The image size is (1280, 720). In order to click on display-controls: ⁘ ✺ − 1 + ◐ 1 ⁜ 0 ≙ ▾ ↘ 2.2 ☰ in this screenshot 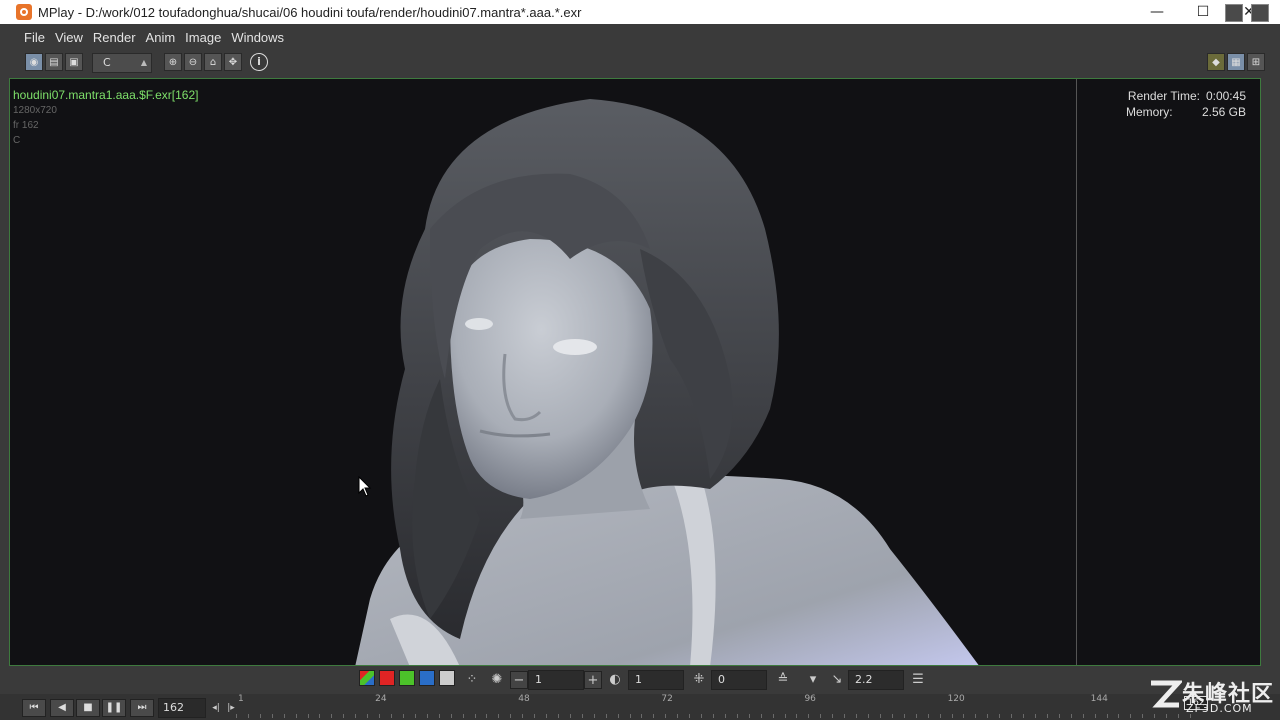, I will do `click(640, 680)`.